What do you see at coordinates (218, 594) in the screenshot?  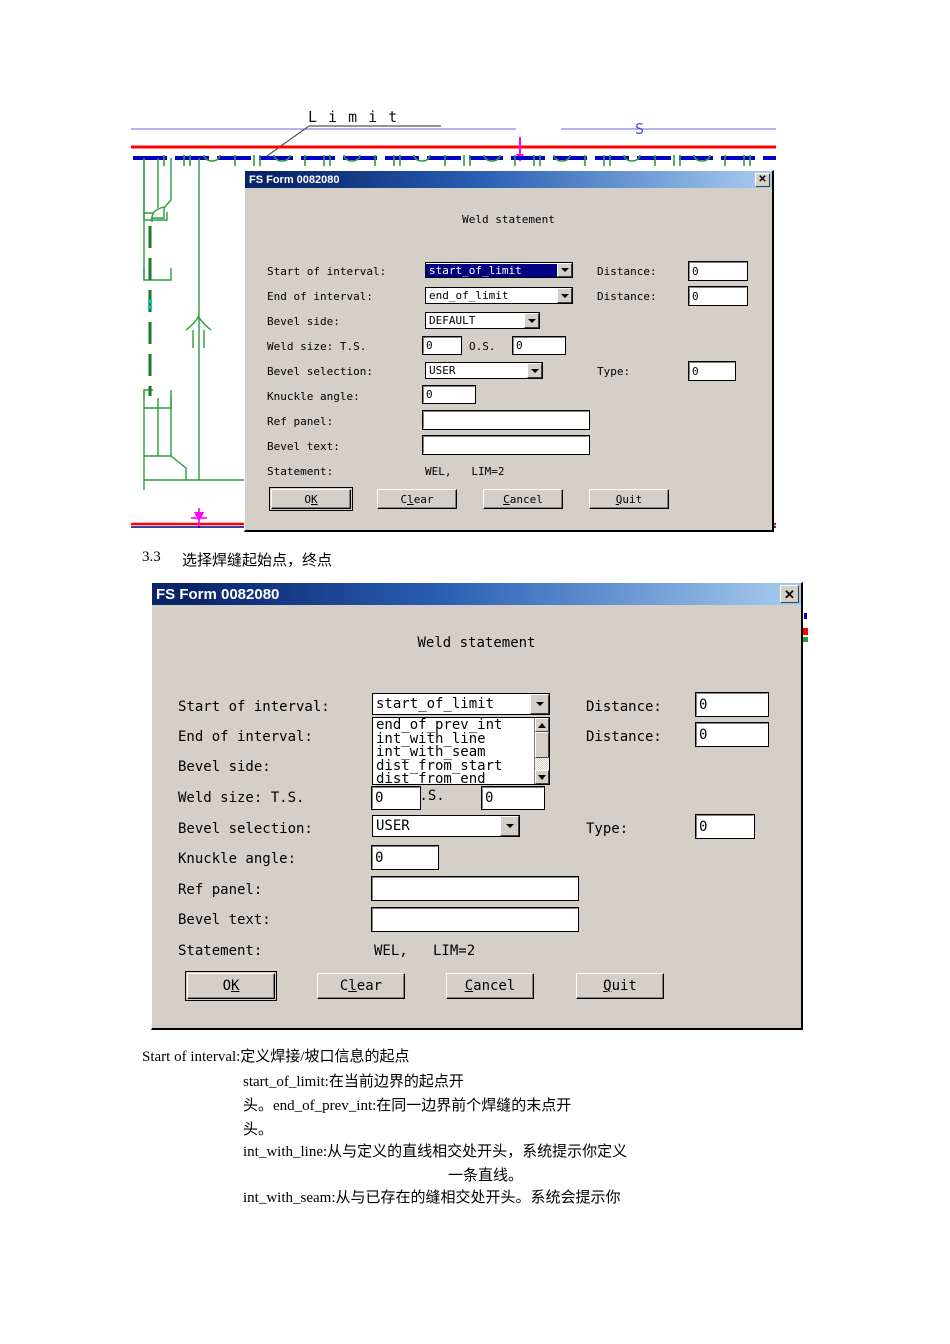 I see `dialog2-title: FS Form 0082080` at bounding box center [218, 594].